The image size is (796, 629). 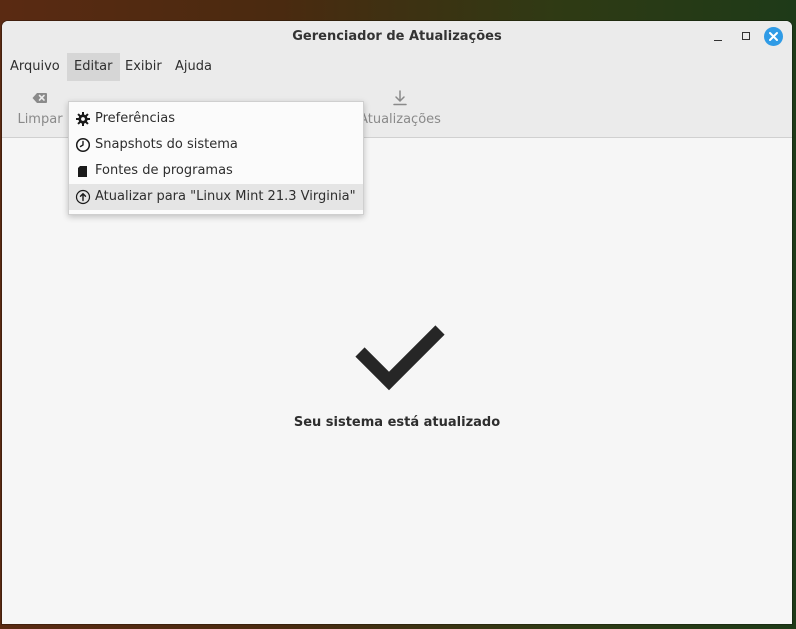 What do you see at coordinates (164, 170) in the screenshot?
I see `menu-item-label: Fontes de programas` at bounding box center [164, 170].